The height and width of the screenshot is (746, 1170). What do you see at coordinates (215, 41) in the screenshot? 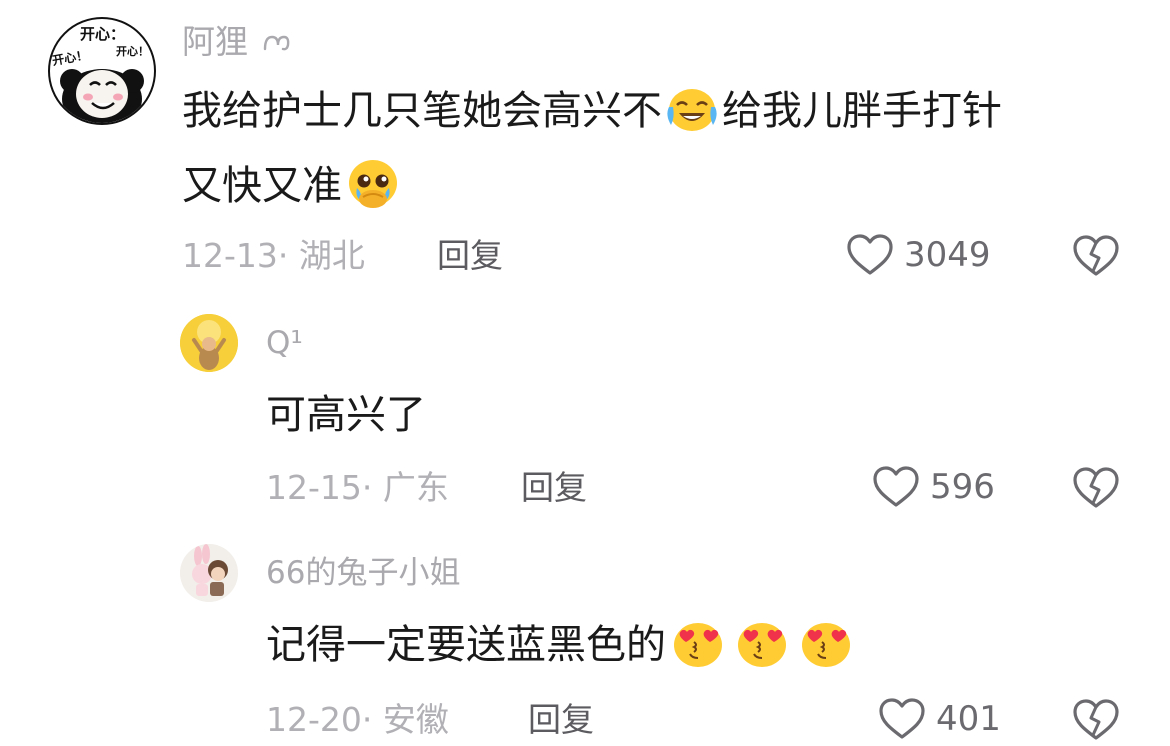
I see `username-text: 阿狸` at bounding box center [215, 41].